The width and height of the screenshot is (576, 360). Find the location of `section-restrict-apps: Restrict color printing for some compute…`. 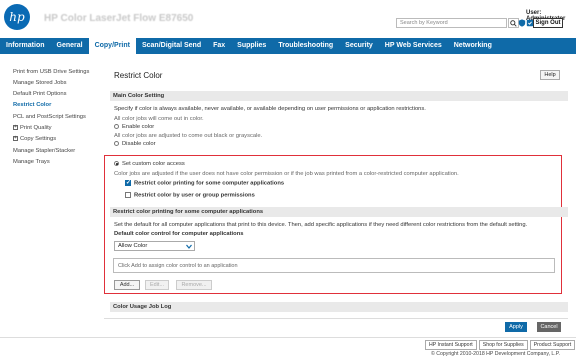

section-restrict-apps: Restrict color printing for some compute… is located at coordinates (339, 212).